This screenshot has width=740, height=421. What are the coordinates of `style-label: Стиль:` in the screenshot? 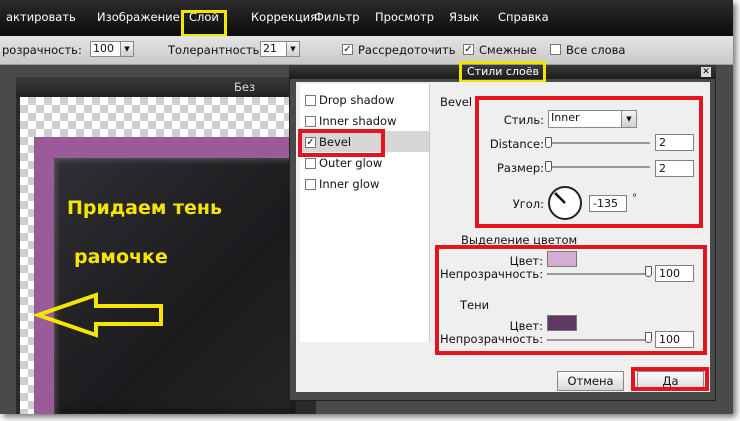 It's located at (523, 120).